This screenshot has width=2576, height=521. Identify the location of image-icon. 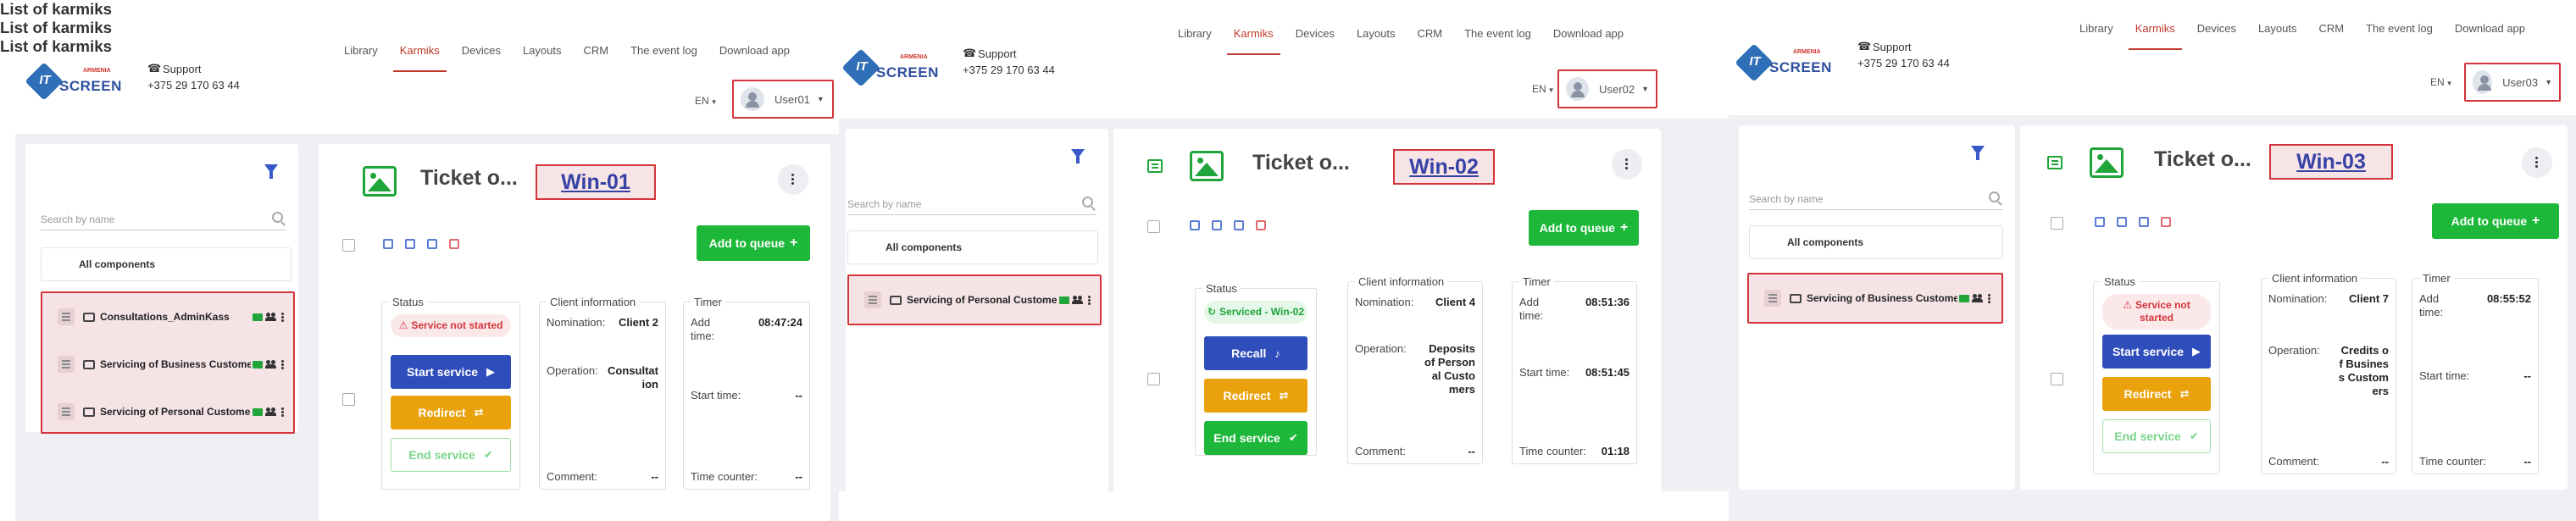
(380, 181).